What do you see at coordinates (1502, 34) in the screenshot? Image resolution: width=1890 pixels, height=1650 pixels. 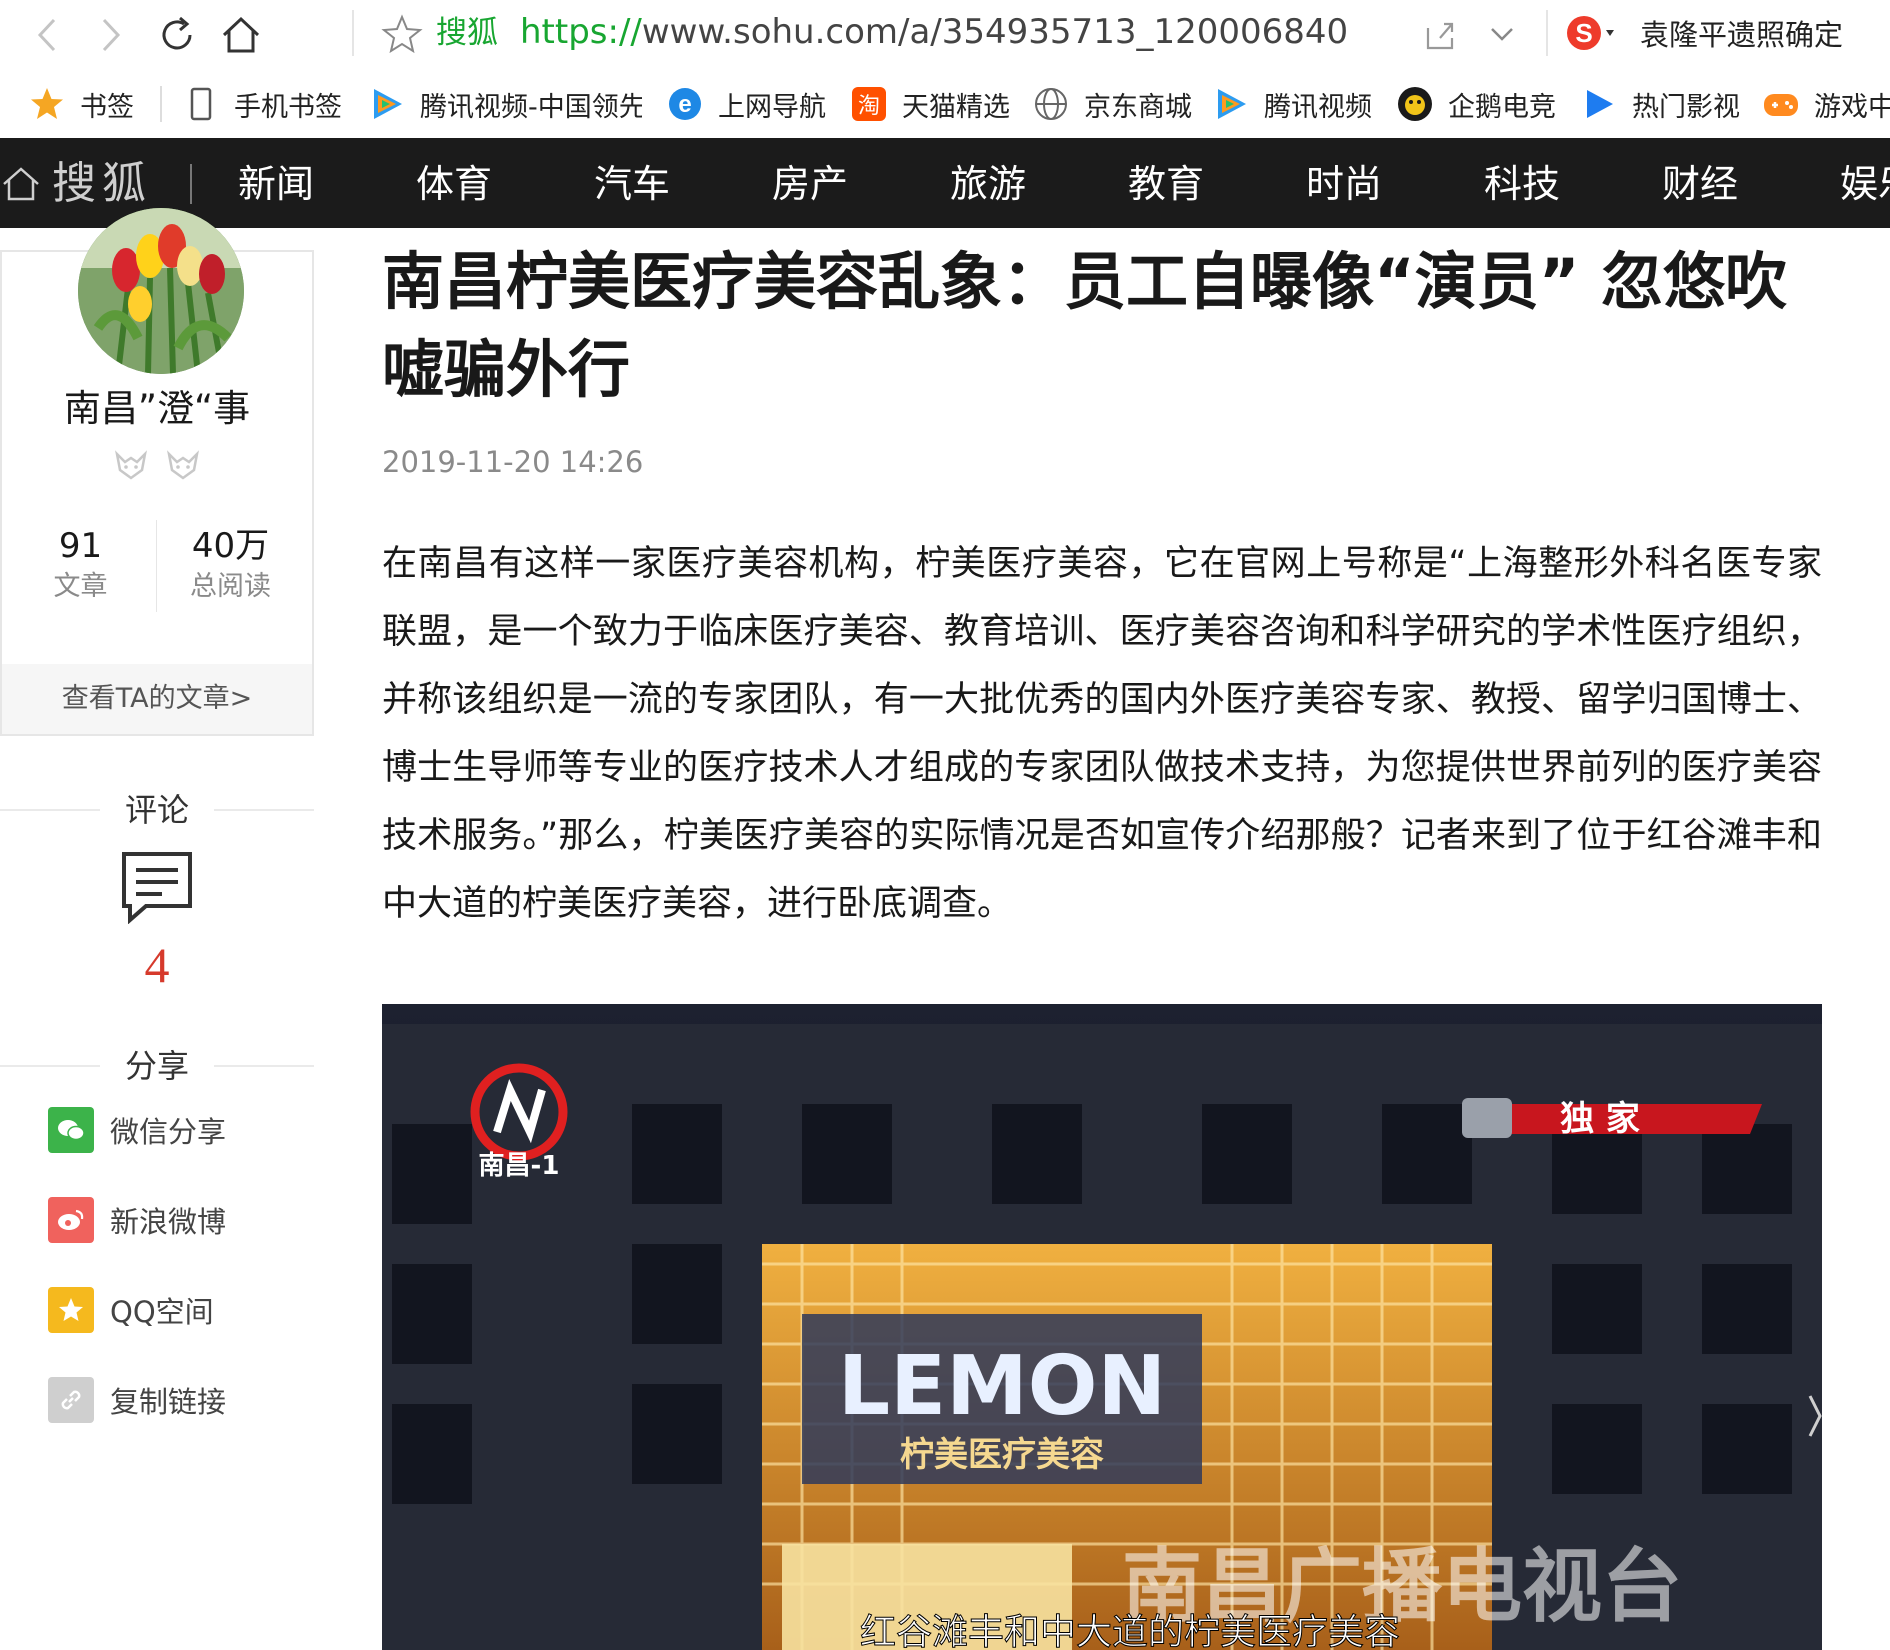 I see `chevron-down-icon` at bounding box center [1502, 34].